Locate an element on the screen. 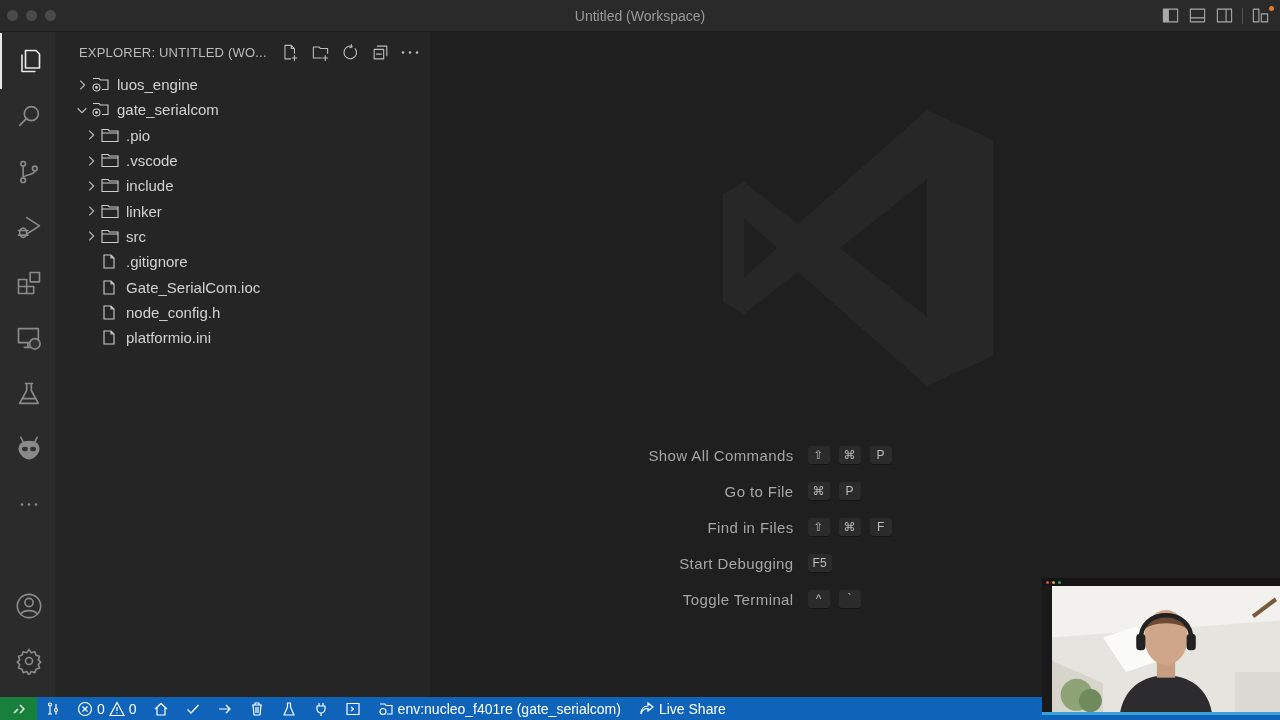 This screenshot has height=720, width=1280. home-icon is located at coordinates (160, 708).